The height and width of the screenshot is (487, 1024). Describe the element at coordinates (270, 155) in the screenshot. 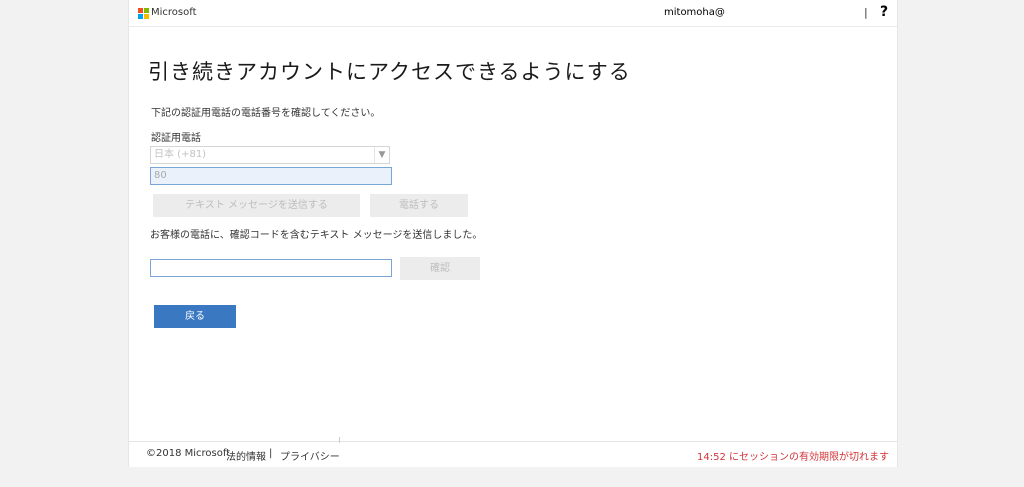

I see `country-select: 日本 (+81) ▼` at that location.